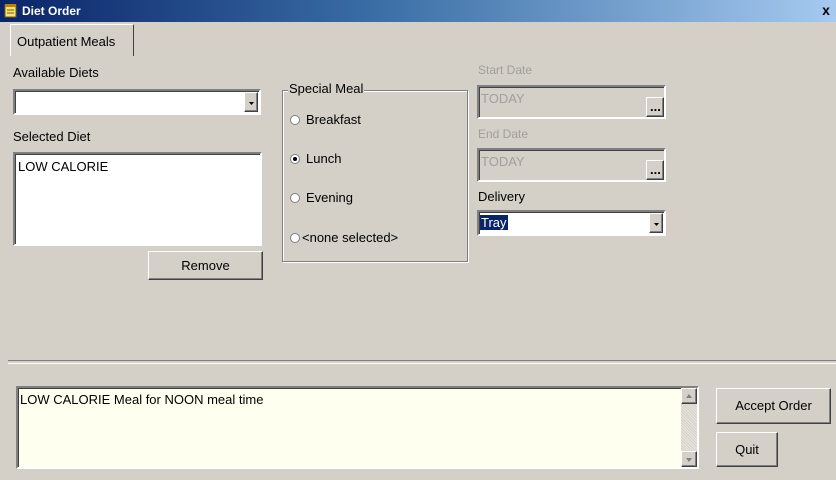  Describe the element at coordinates (501, 196) in the screenshot. I see `delivery-label: Delivery` at that location.